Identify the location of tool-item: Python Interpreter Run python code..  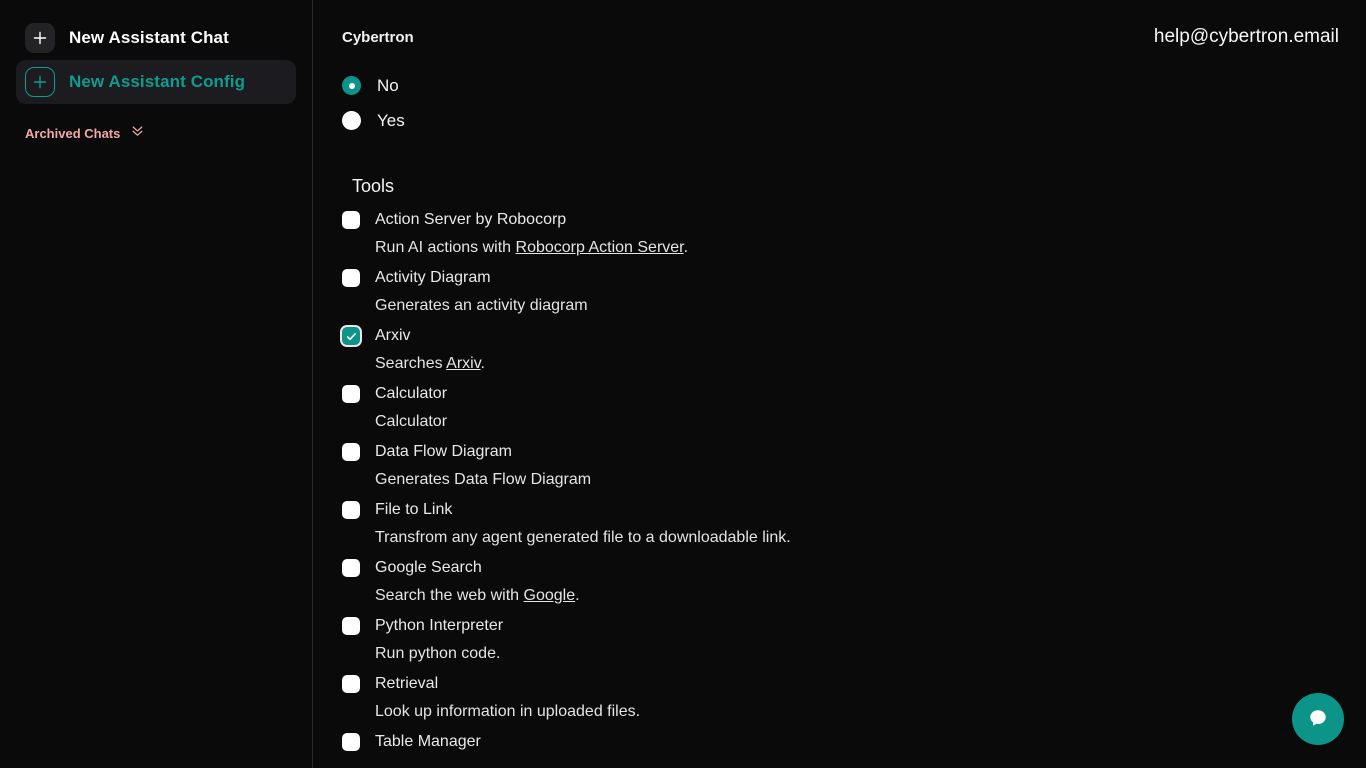
(854, 638).